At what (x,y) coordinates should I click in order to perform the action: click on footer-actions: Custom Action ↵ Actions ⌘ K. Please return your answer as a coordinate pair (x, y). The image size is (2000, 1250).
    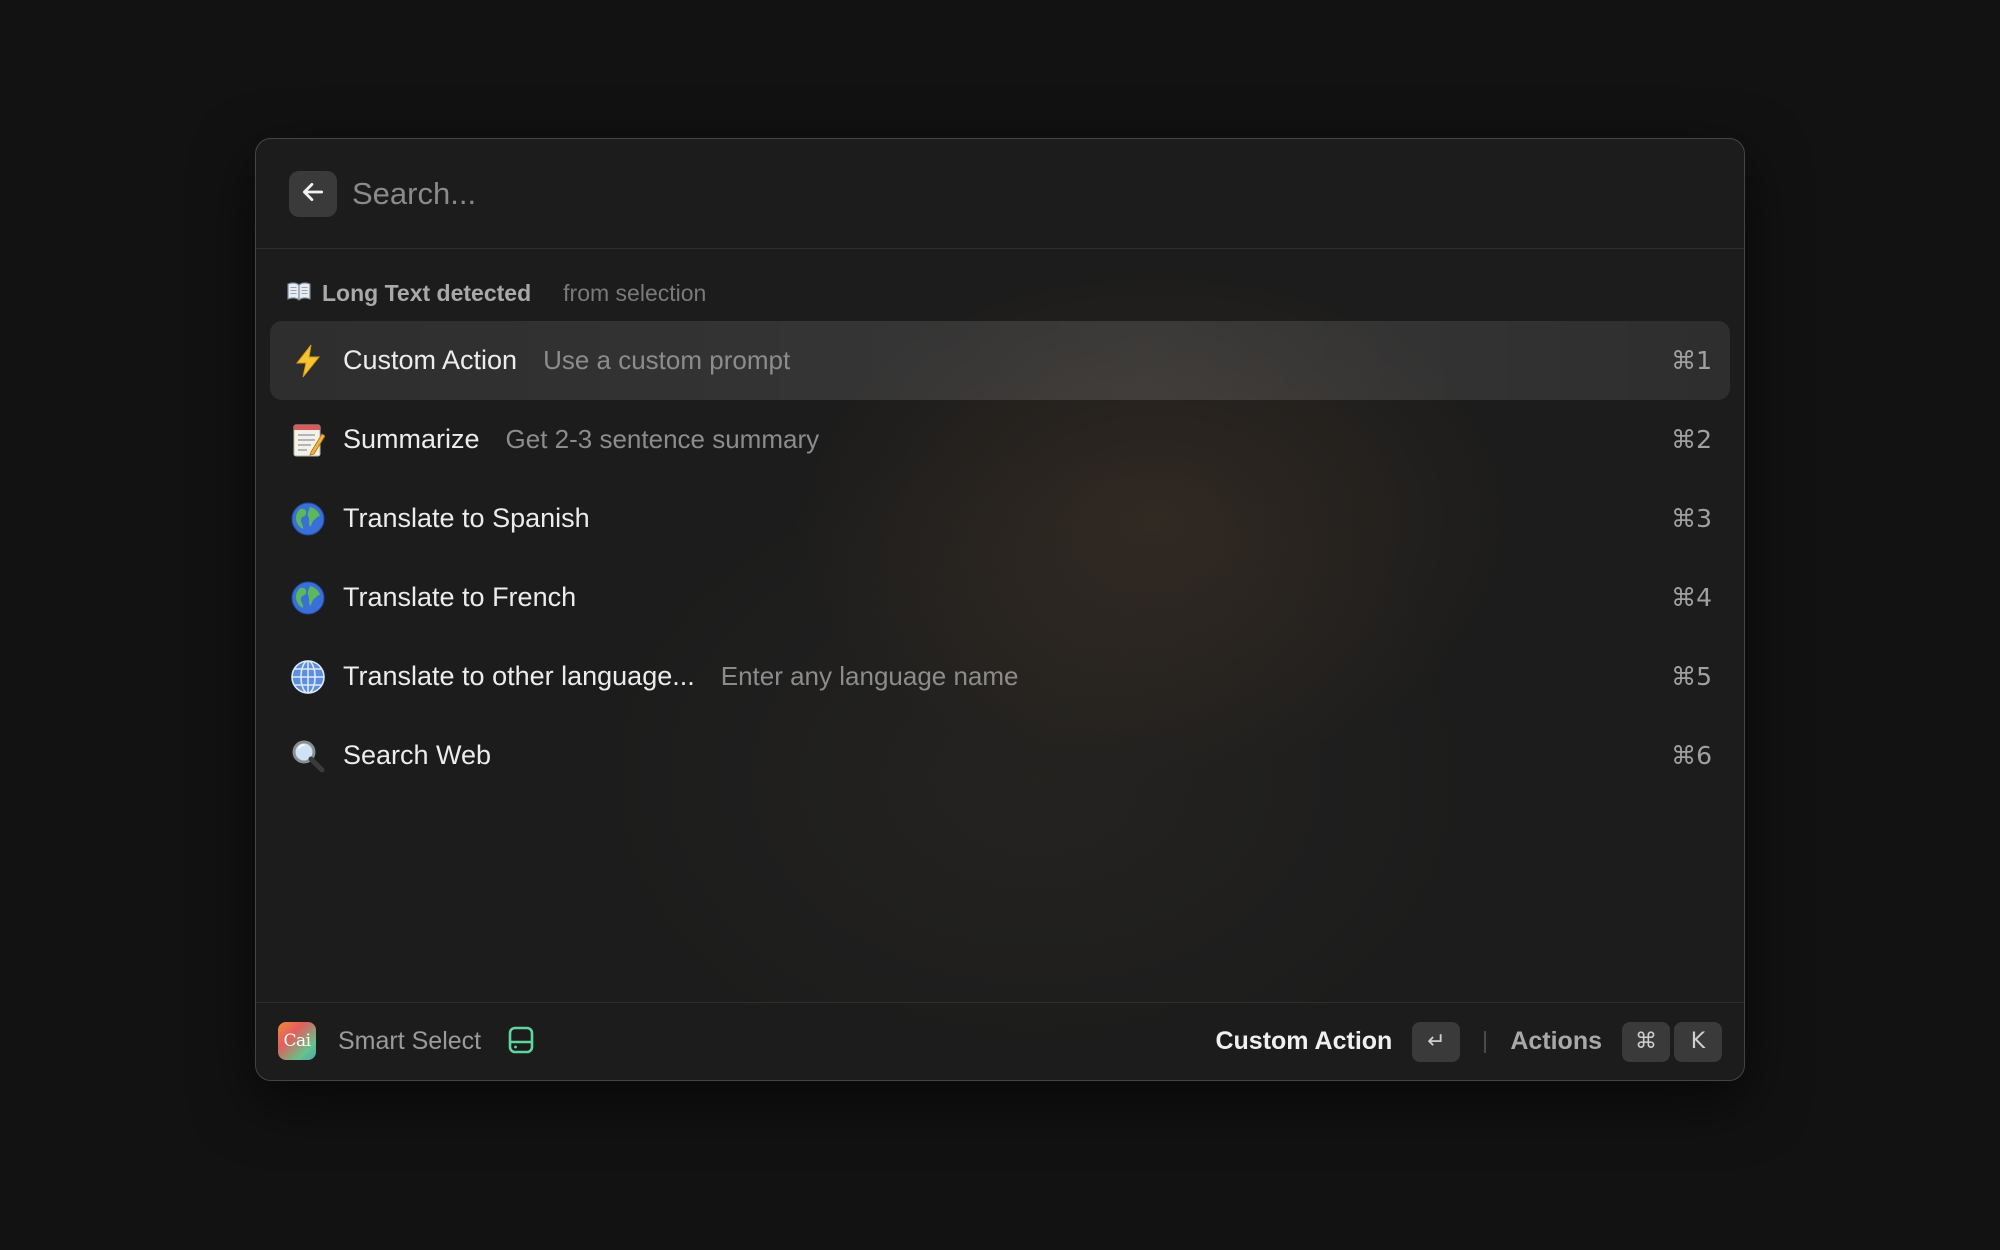
    Looking at the image, I should click on (1468, 1041).